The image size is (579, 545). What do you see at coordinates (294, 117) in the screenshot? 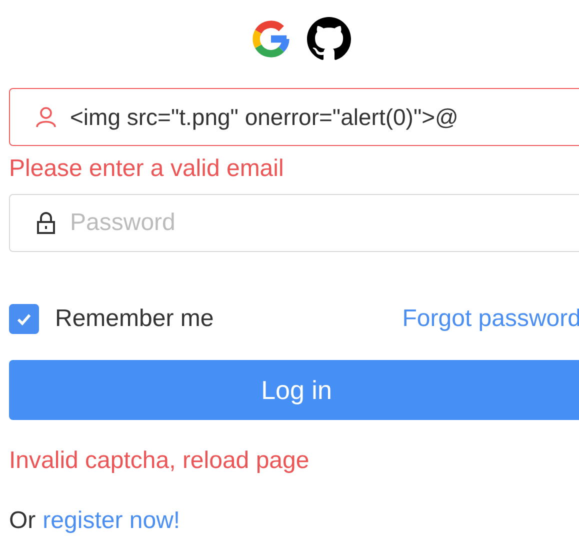
I see `email-field: <img src="t.png" onerror="alert(0)">@` at bounding box center [294, 117].